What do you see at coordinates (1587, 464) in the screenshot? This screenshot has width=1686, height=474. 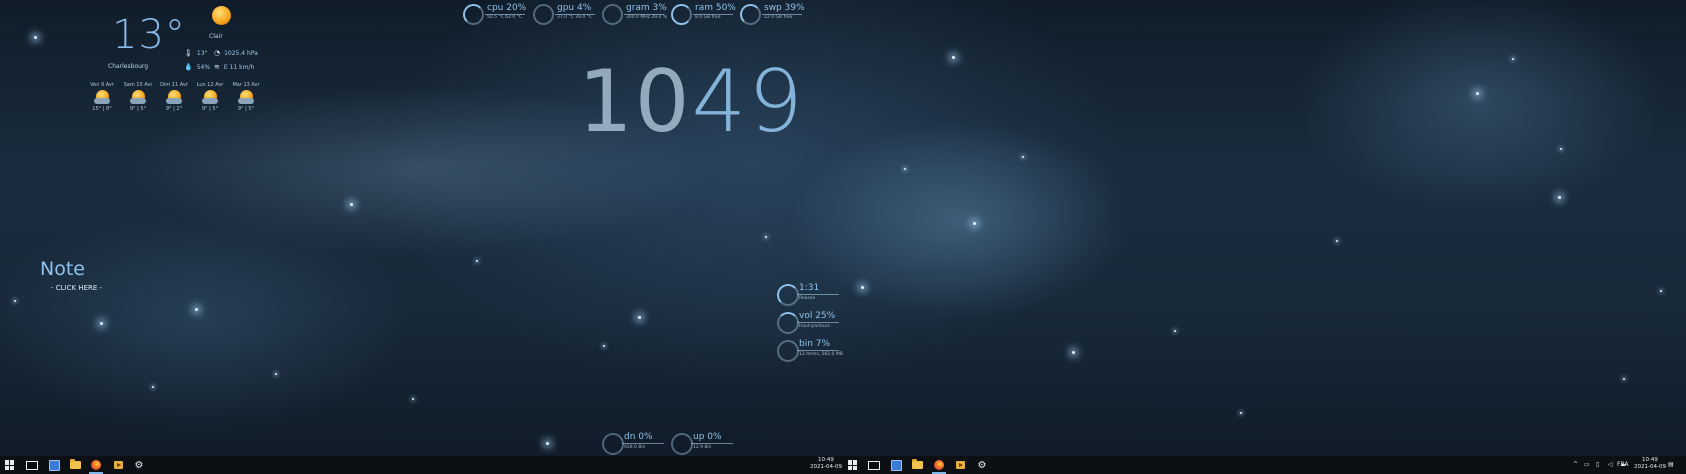 I see `network-icon: ▭` at bounding box center [1587, 464].